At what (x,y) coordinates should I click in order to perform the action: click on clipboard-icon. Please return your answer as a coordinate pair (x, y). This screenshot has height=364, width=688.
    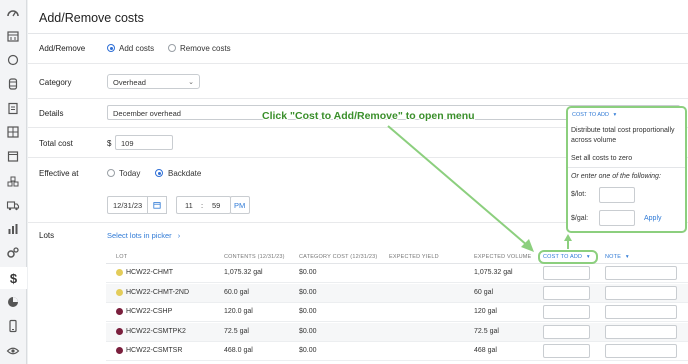
    Looking at the image, I should click on (13, 108).